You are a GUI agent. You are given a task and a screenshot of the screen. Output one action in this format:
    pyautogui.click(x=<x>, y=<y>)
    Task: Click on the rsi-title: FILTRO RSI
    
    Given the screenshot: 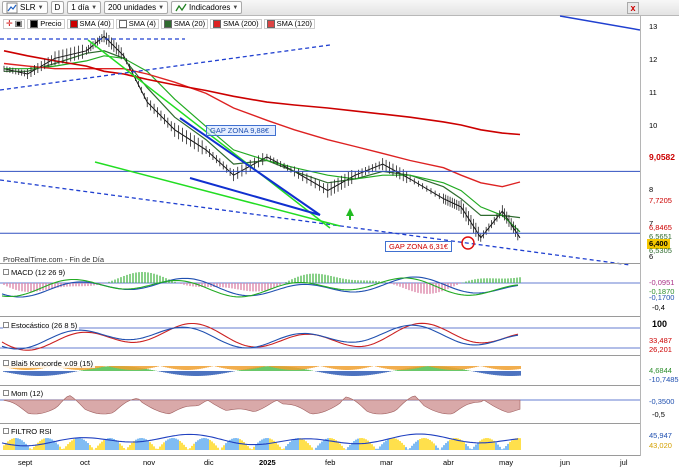 What is the action you would take?
    pyautogui.click(x=31, y=431)
    